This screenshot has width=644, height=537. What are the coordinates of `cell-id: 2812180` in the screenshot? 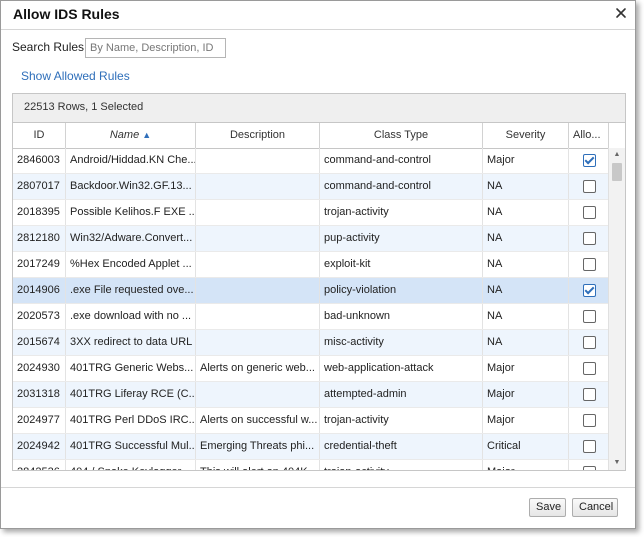 It's located at (39, 238).